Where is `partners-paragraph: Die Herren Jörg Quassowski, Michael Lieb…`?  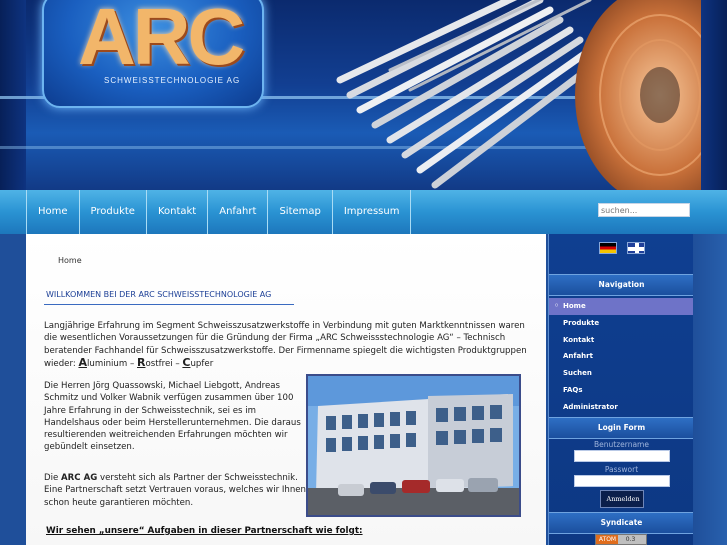
partners-paragraph: Die Herren Jörg Quassowski, Michael Lieb… is located at coordinates (172, 417).